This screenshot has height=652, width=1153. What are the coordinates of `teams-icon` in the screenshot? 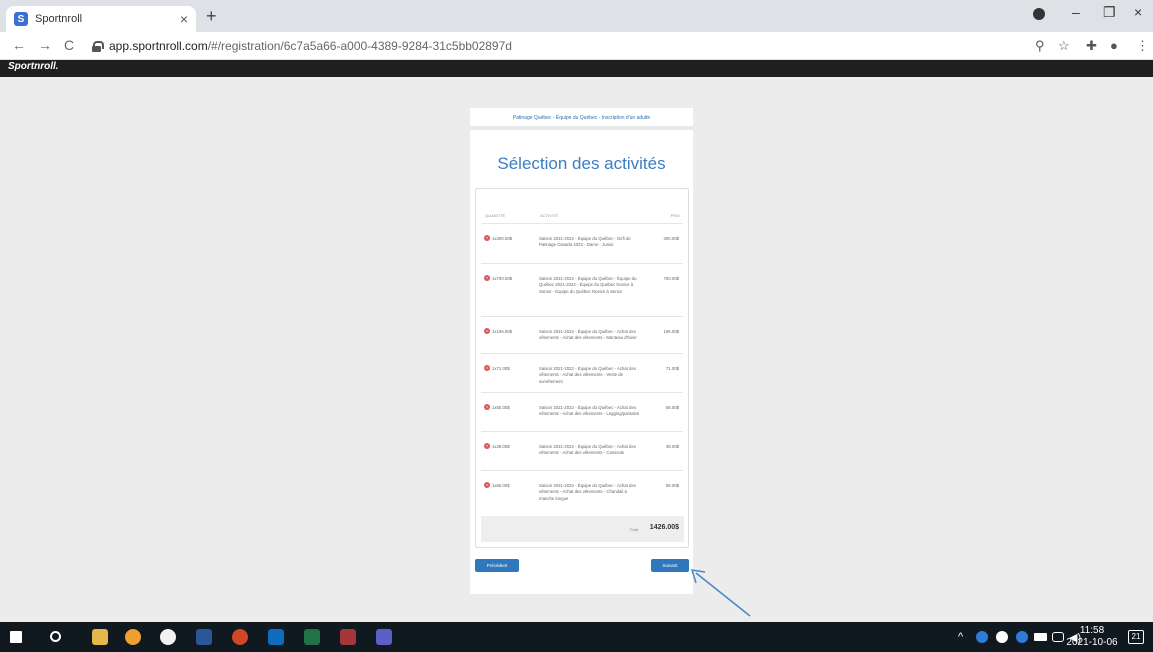 It's located at (384, 637).